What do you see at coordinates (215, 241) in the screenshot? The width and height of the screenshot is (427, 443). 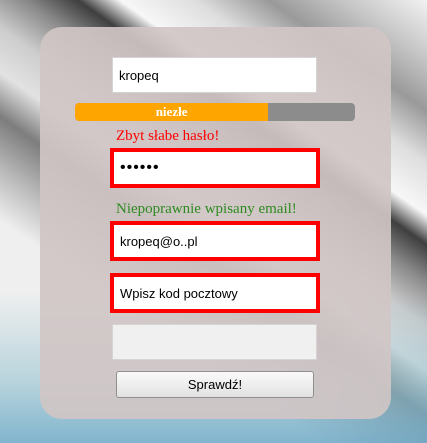 I see `email-input` at bounding box center [215, 241].